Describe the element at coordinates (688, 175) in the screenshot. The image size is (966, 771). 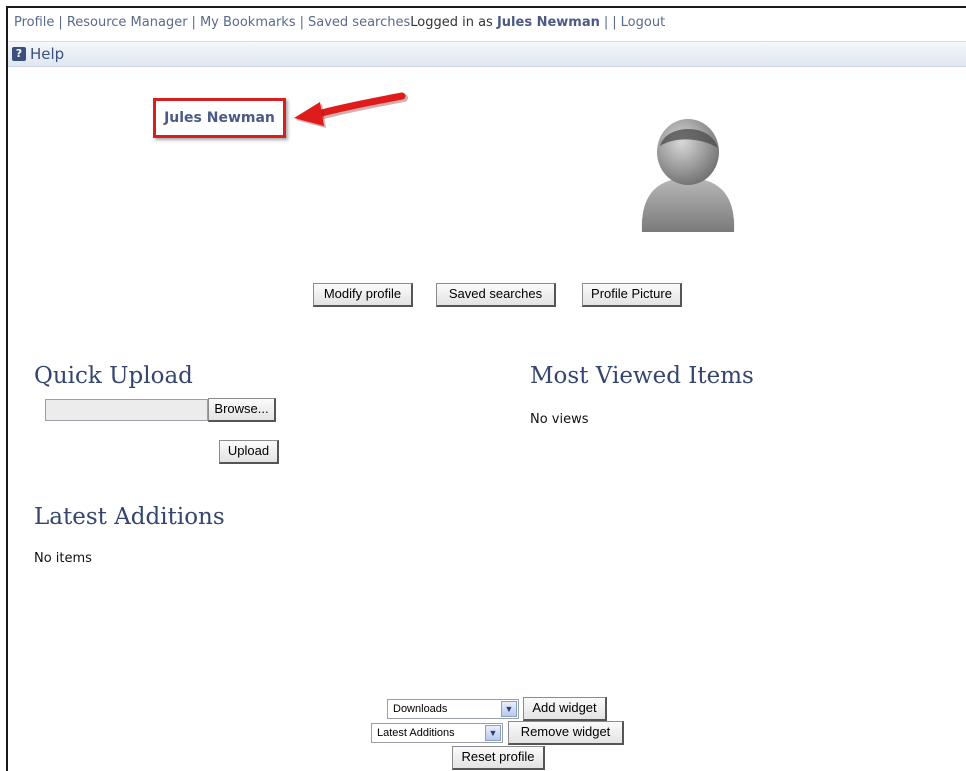
I see `avatar-placeholder-icon` at that location.